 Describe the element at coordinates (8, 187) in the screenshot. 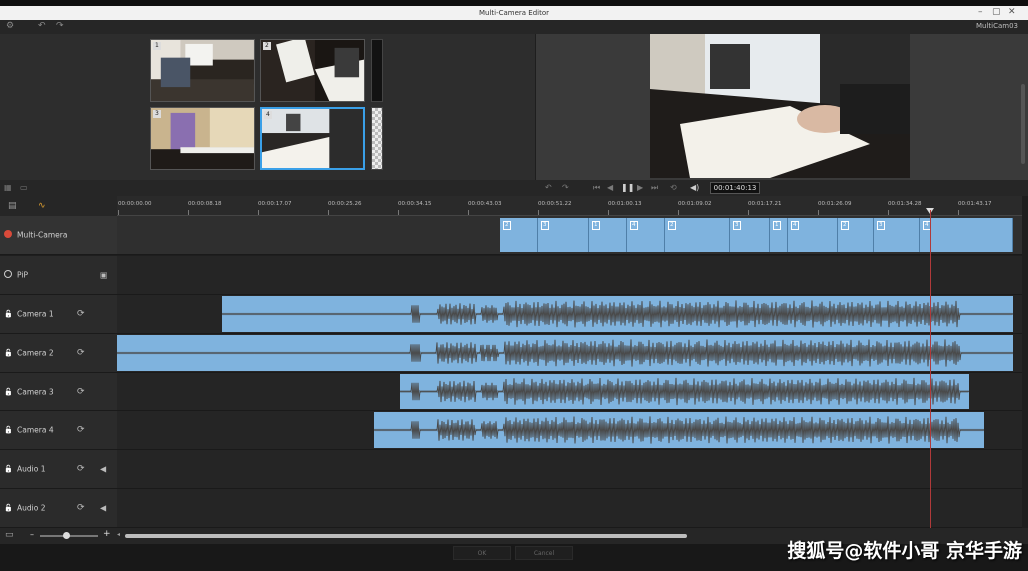

I see `grid-icon: ▦` at that location.